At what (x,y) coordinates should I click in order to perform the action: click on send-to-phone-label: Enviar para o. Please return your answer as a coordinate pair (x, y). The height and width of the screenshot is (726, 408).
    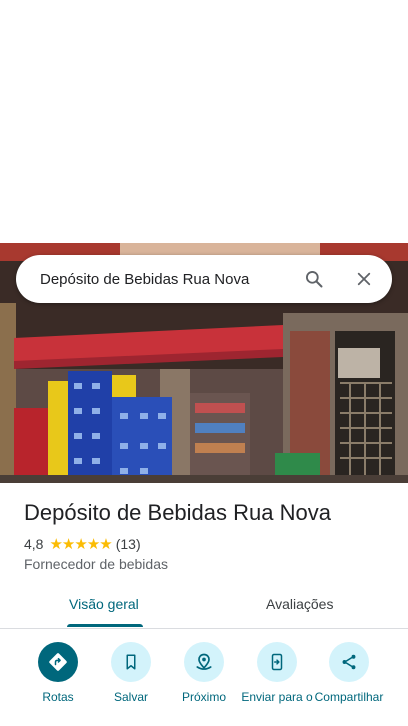
    Looking at the image, I should click on (277, 697).